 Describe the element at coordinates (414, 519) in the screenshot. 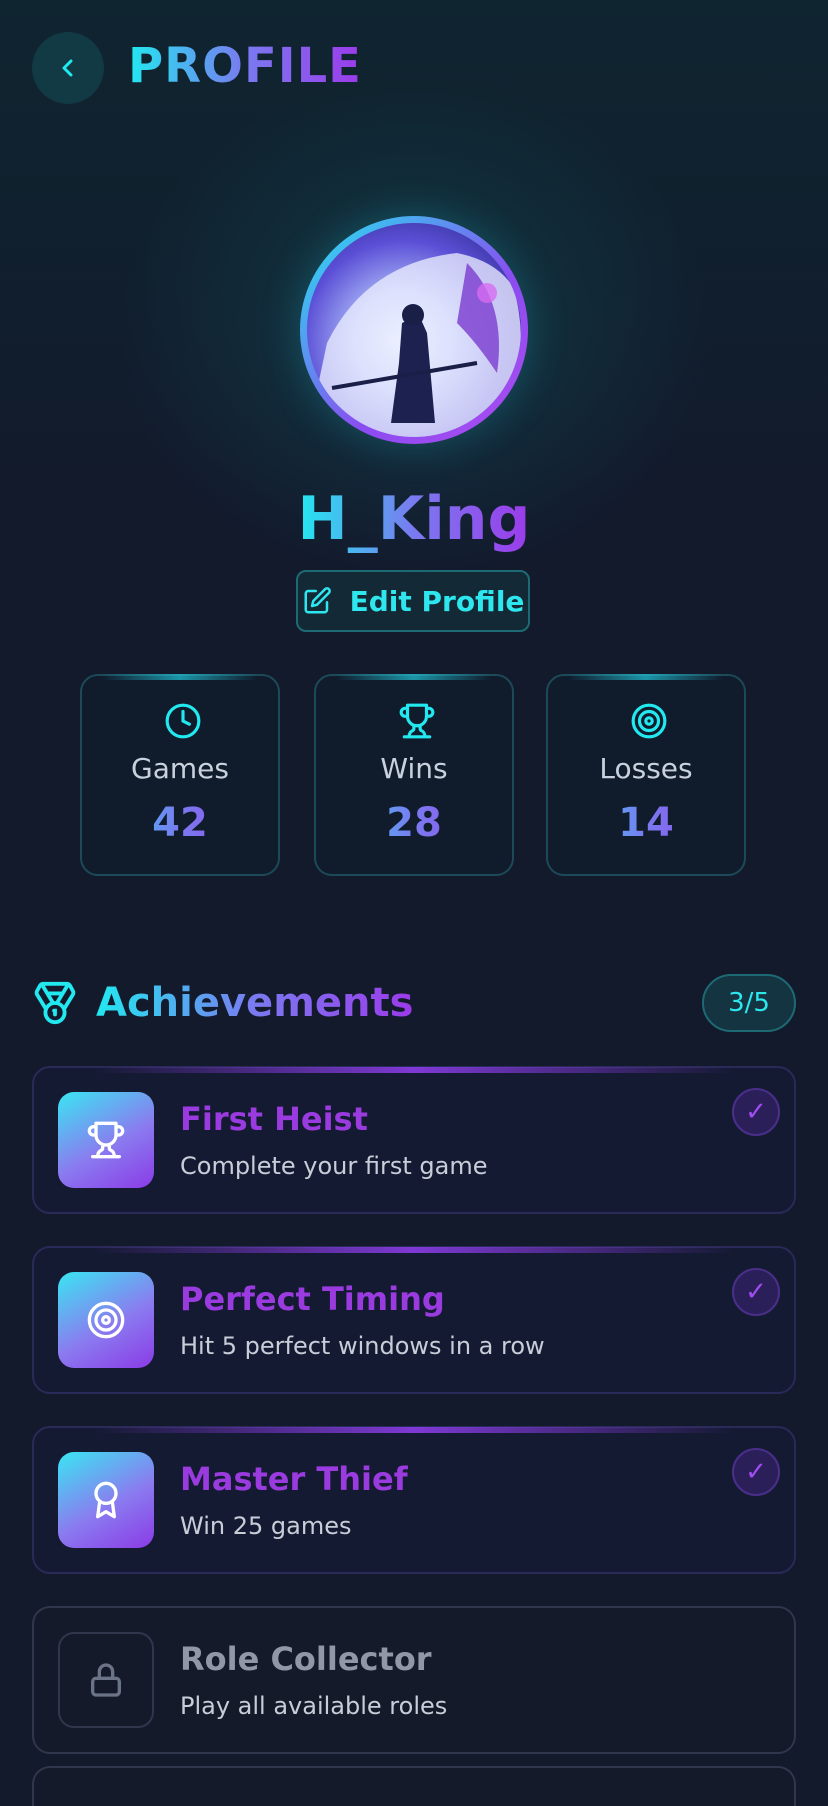

I see `username: H_King` at that location.